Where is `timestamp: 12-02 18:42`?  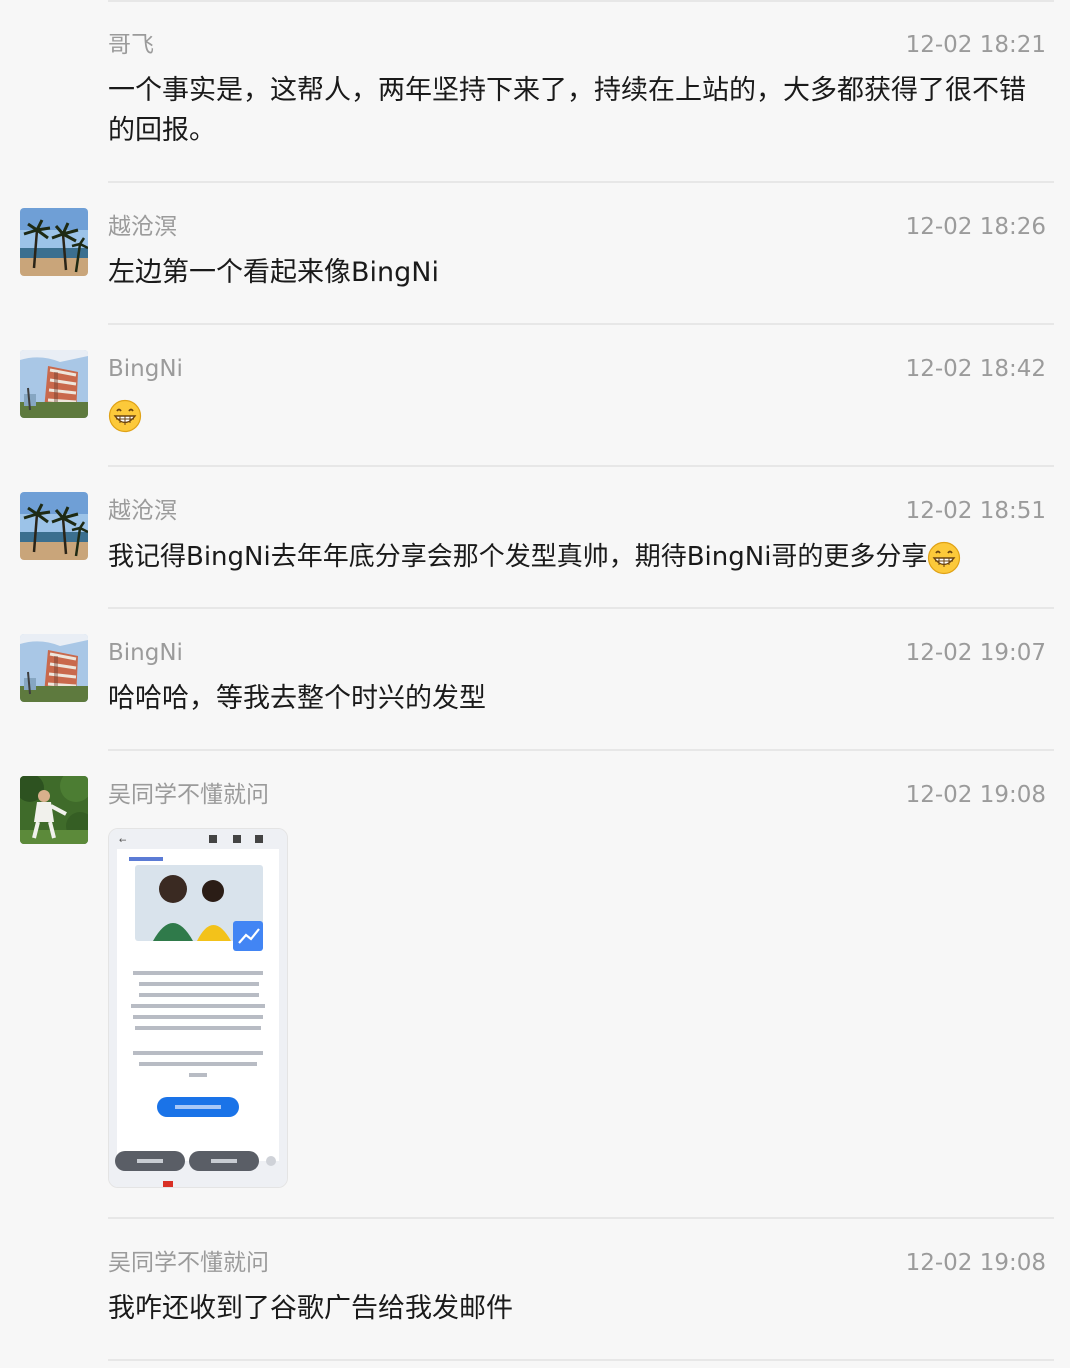
timestamp: 12-02 18:42 is located at coordinates (975, 369).